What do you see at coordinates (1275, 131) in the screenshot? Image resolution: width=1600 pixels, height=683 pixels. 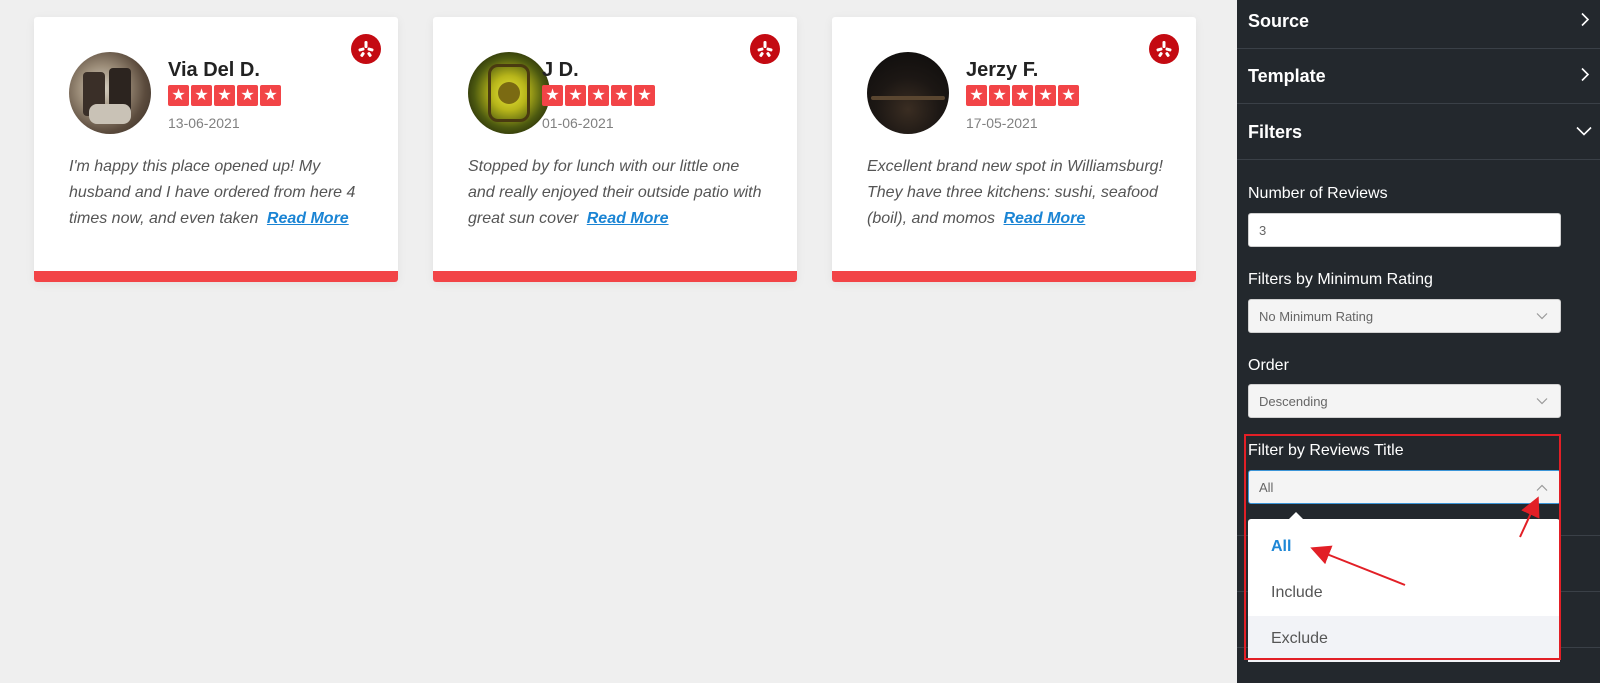 I see `section-filters-label: Filters` at bounding box center [1275, 131].